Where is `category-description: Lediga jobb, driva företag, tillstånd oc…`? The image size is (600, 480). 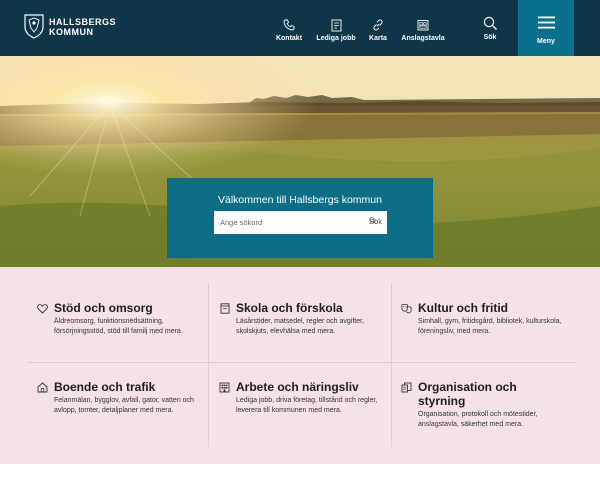 category-description: Lediga jobb, driva företag, tillstånd oc… is located at coordinates (307, 405).